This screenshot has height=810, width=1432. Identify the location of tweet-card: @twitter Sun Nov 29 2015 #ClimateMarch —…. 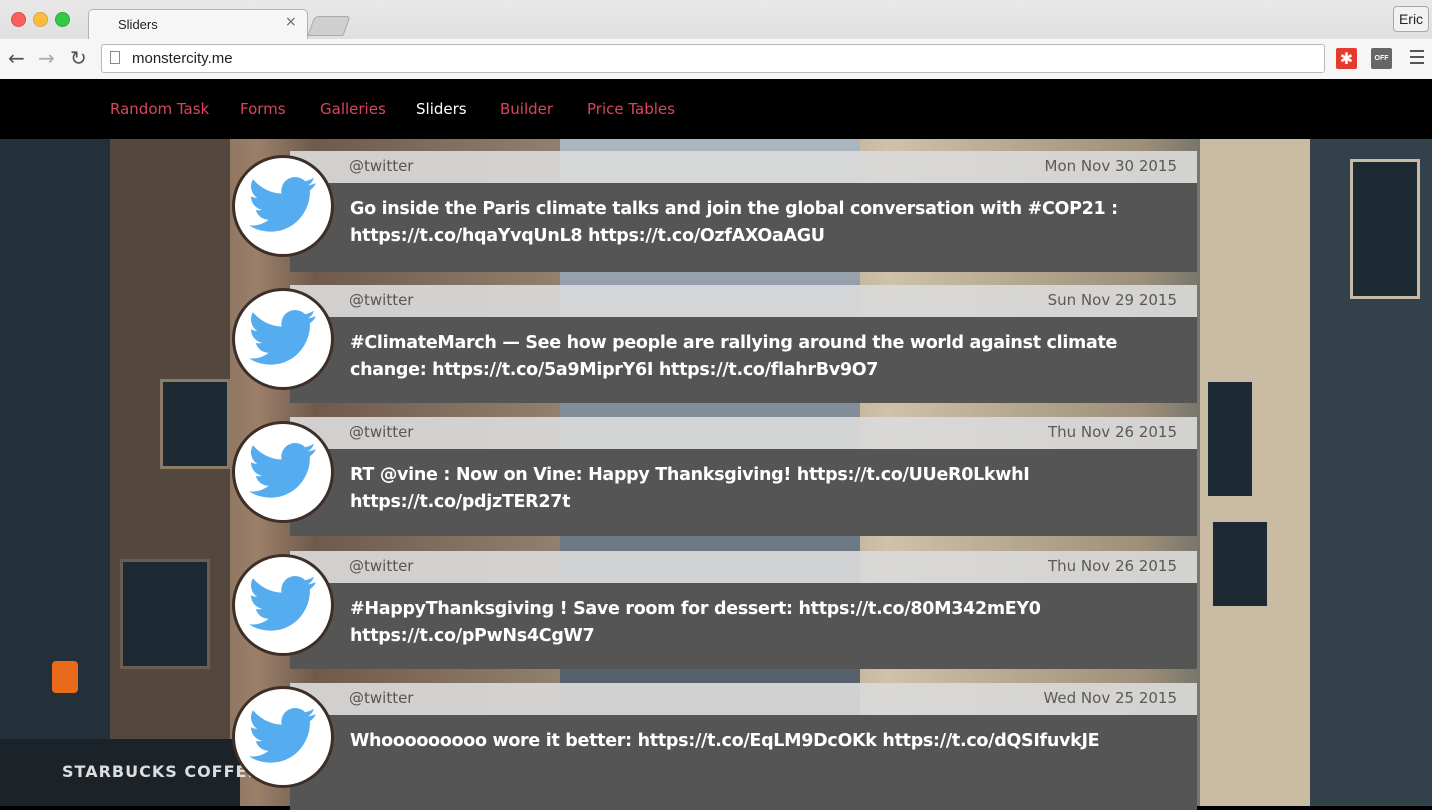
(743, 344).